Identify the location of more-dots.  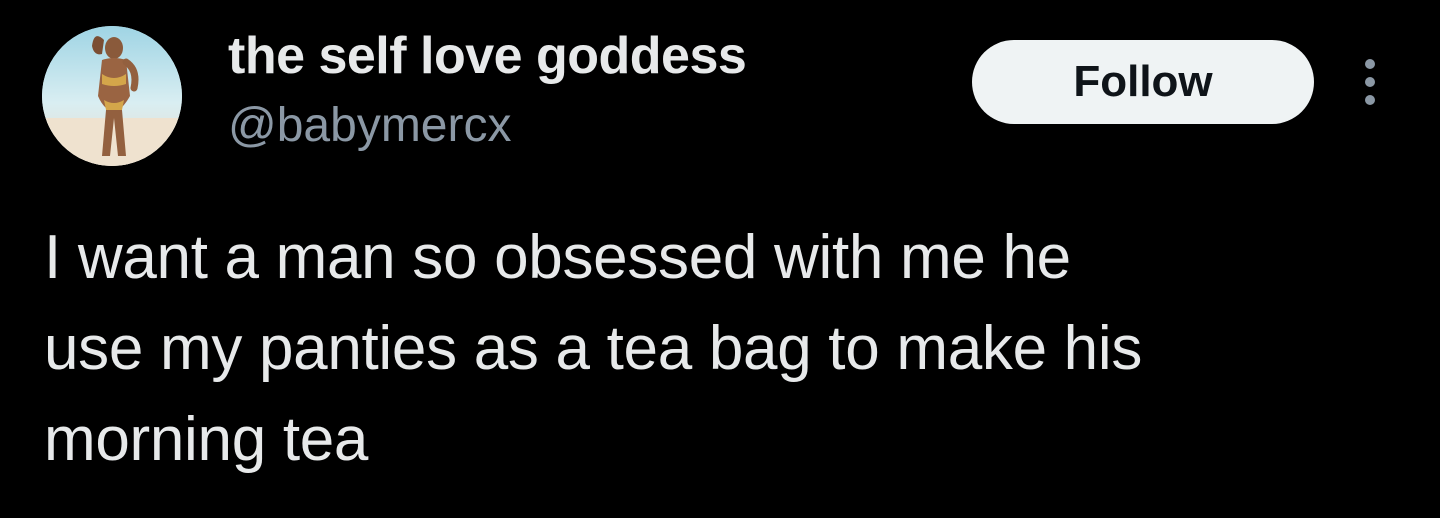
(1370, 82).